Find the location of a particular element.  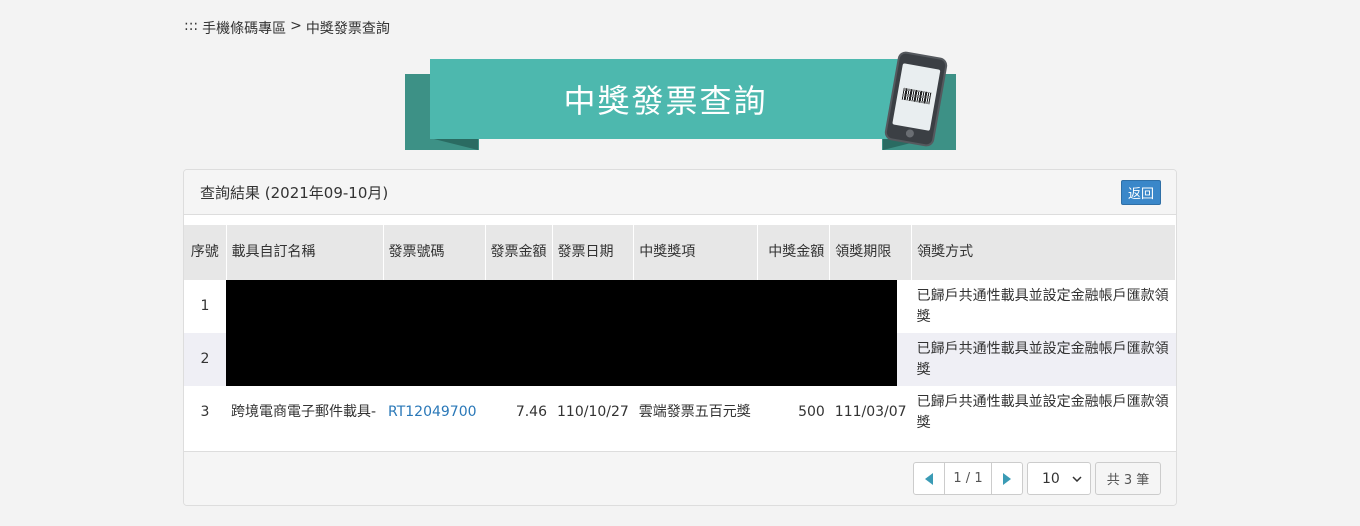

cell-no: 3 is located at coordinates (205, 412).